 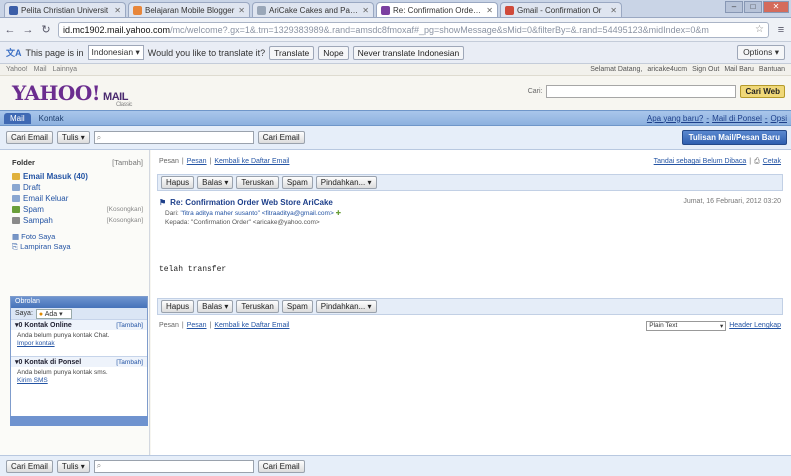 I want to click on inbox-icon, so click(x=16, y=176).